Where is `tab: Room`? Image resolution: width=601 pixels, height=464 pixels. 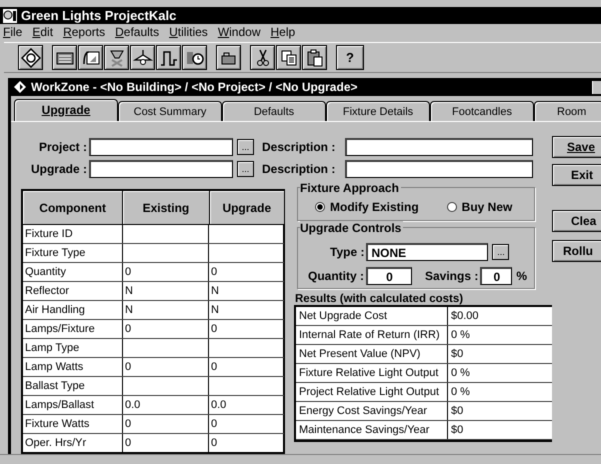 tab: Room is located at coordinates (567, 111).